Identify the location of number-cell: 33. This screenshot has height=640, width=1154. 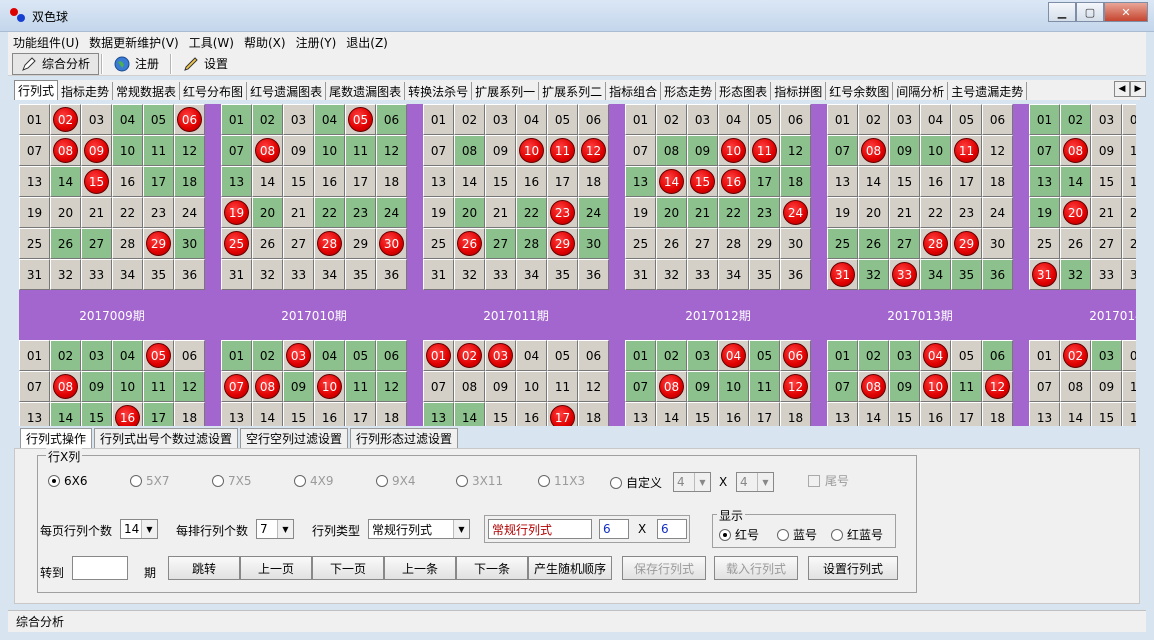
(500, 274).